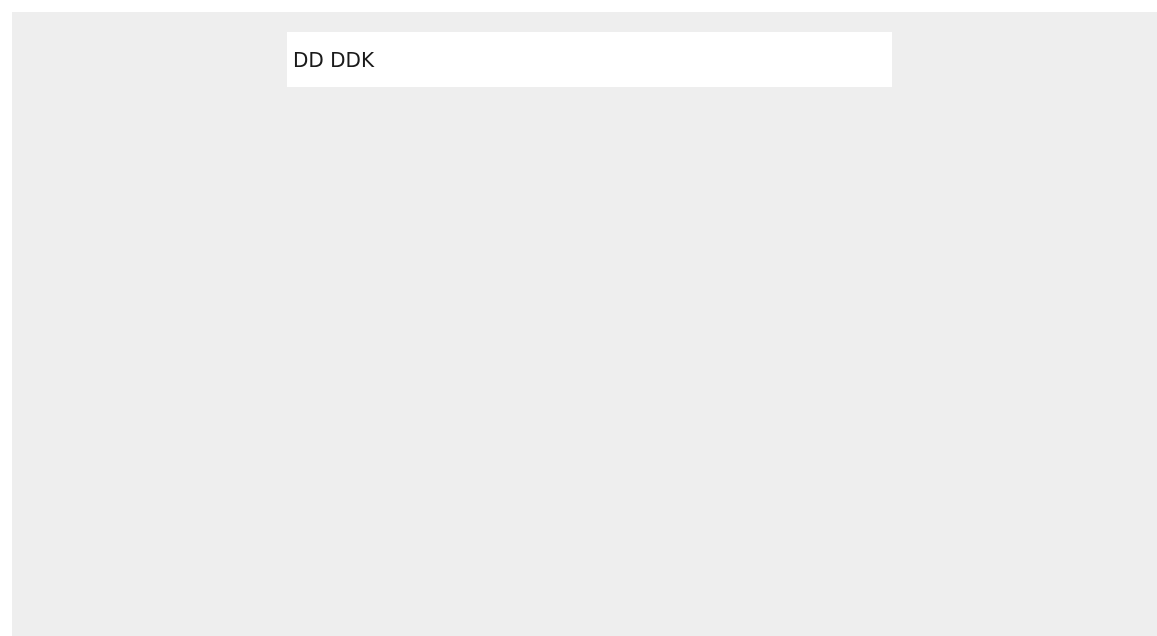  What do you see at coordinates (589, 59) in the screenshot?
I see `text-input-field: DD DDK` at bounding box center [589, 59].